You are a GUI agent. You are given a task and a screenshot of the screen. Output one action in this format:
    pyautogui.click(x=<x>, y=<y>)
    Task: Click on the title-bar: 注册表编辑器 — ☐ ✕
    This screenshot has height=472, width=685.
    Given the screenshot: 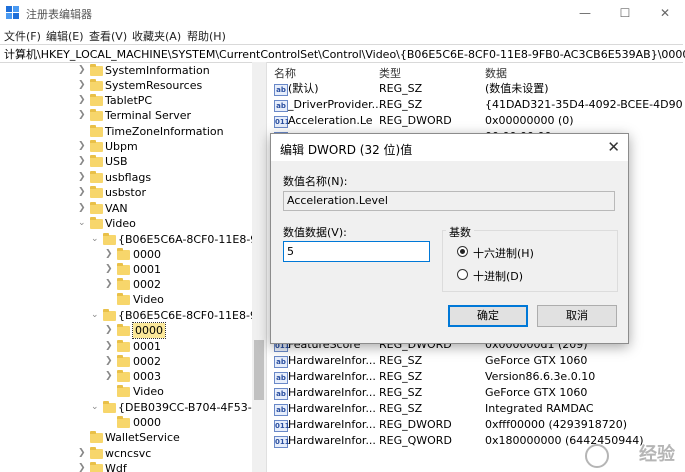 What is the action you would take?
    pyautogui.click(x=342, y=13)
    